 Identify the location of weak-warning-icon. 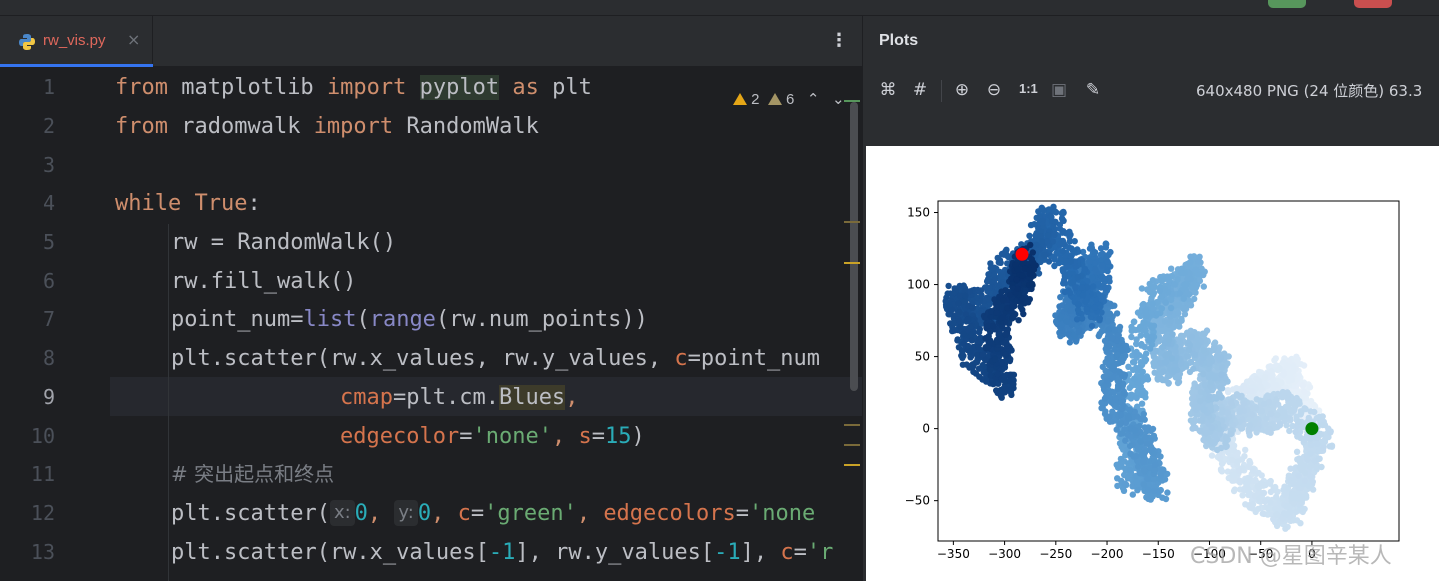
(774, 99).